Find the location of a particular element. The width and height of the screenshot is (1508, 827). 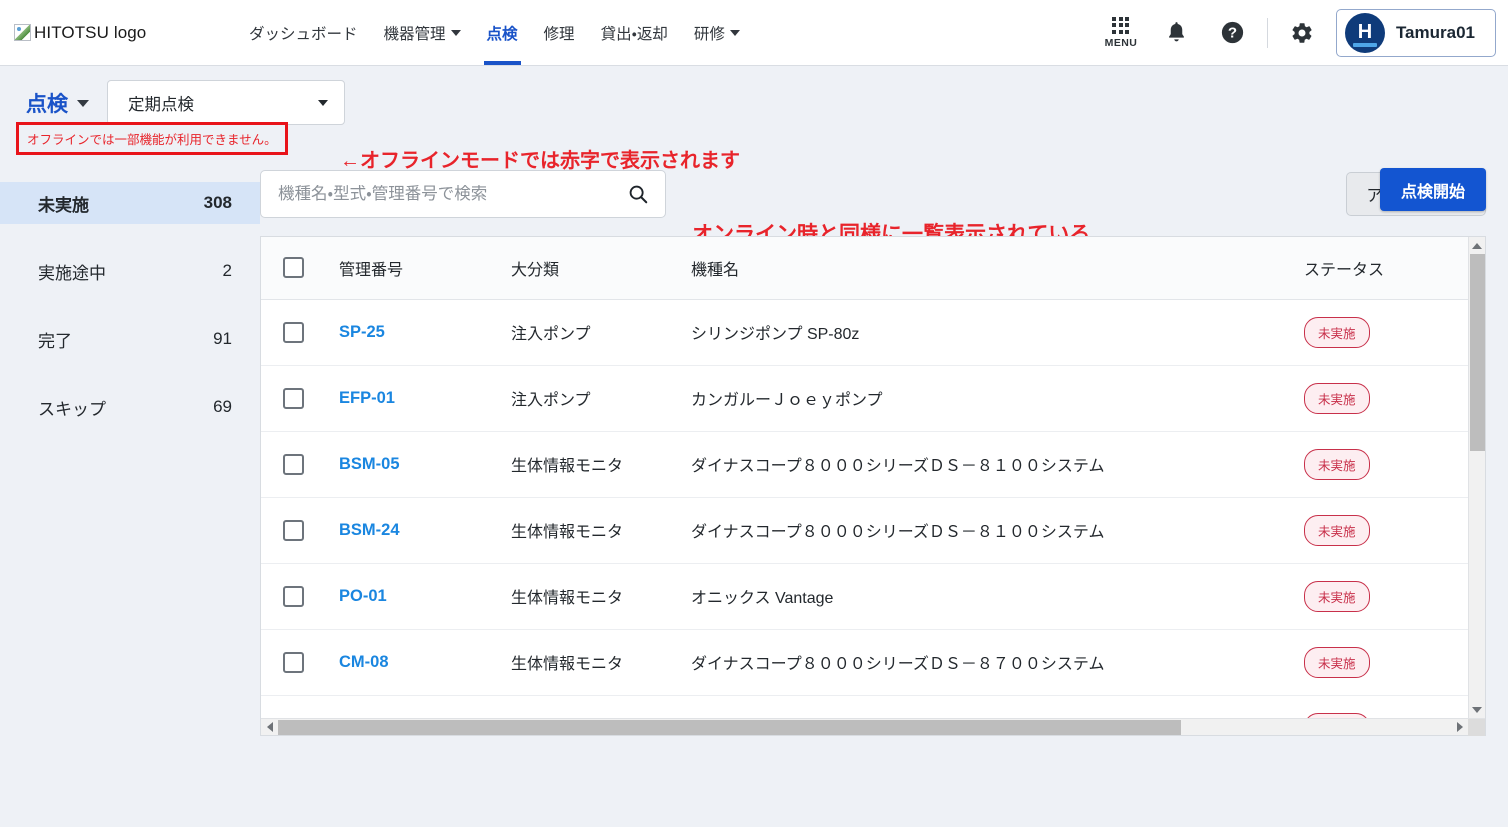

sidebar-label-skipped: スキップ is located at coordinates (72, 409).